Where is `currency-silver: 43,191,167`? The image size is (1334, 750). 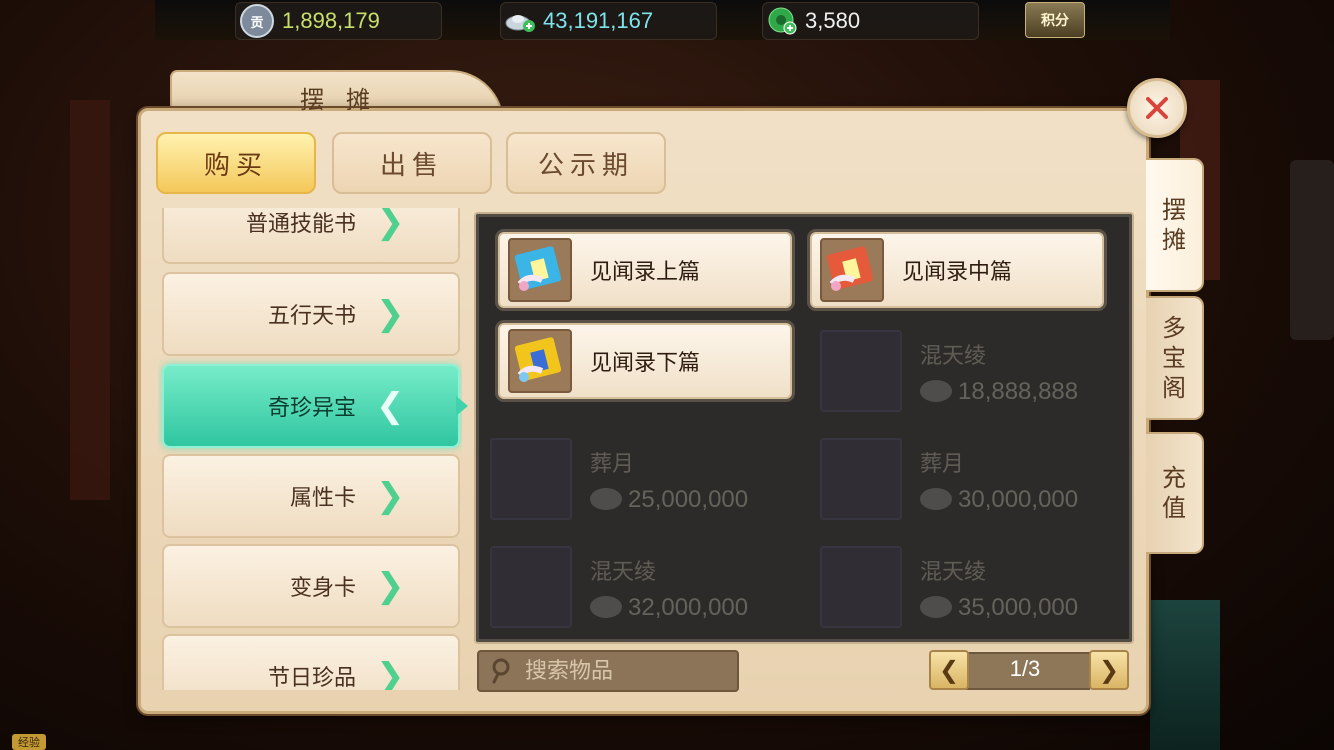 currency-silver: 43,191,167 is located at coordinates (608, 21).